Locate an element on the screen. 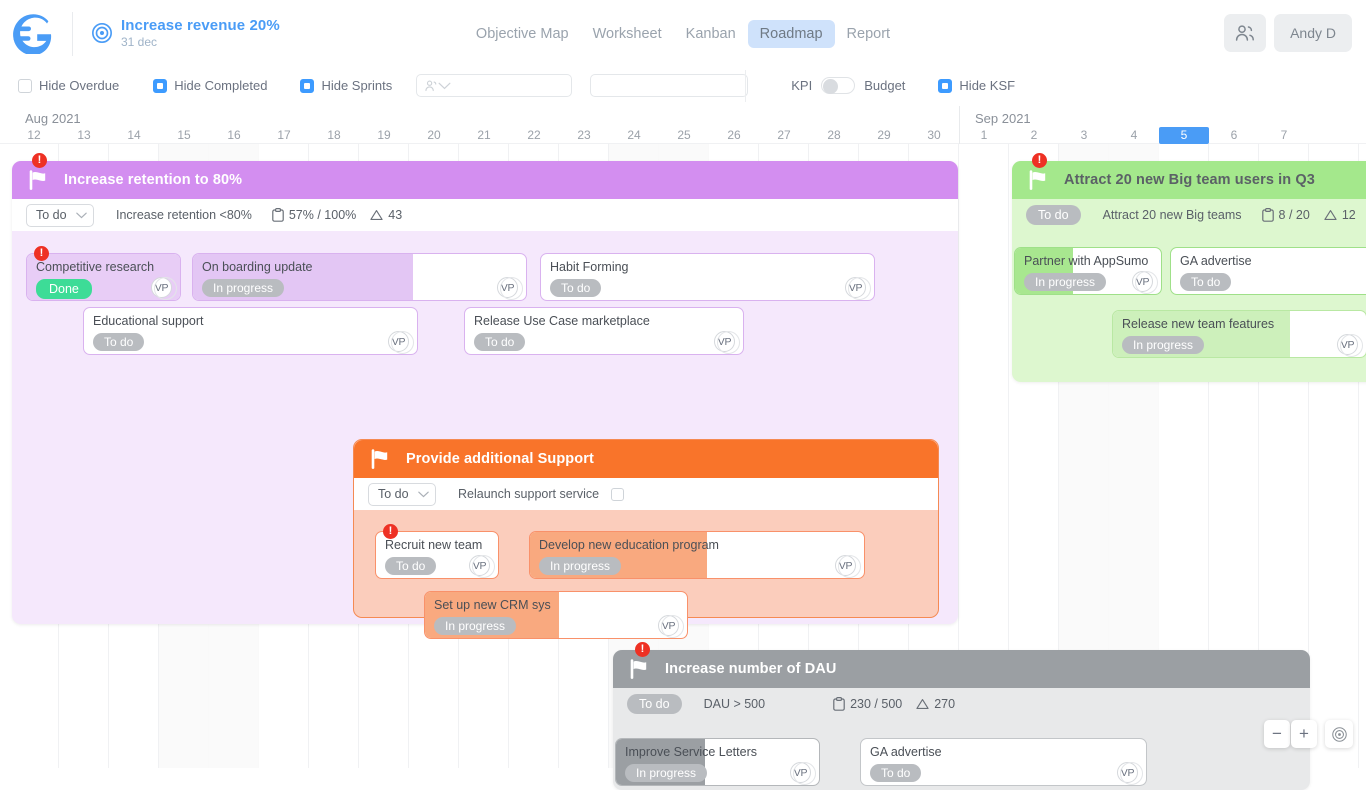 Image resolution: width=1366 pixels, height=790 pixels. status-pill-bigteams: To do is located at coordinates (1053, 215).